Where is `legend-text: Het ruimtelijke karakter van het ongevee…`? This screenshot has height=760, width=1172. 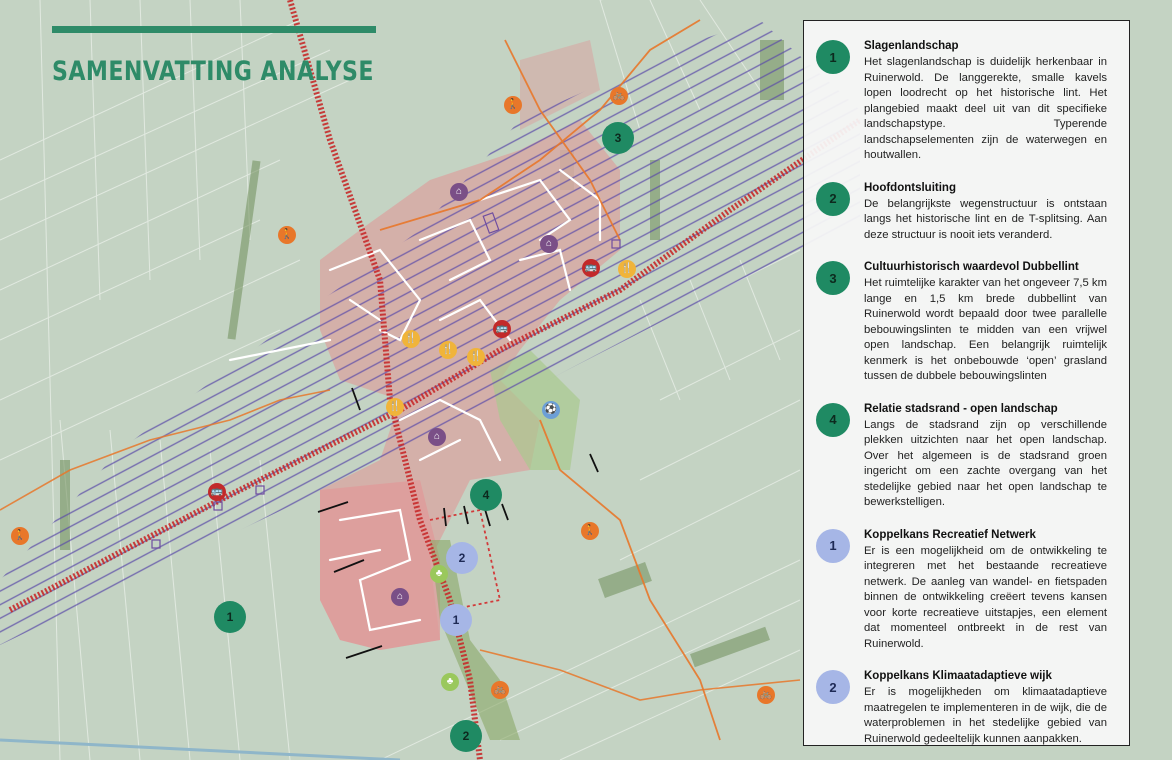
legend-text: Het ruimtelijke karakter van het ongevee… is located at coordinates (985, 329).